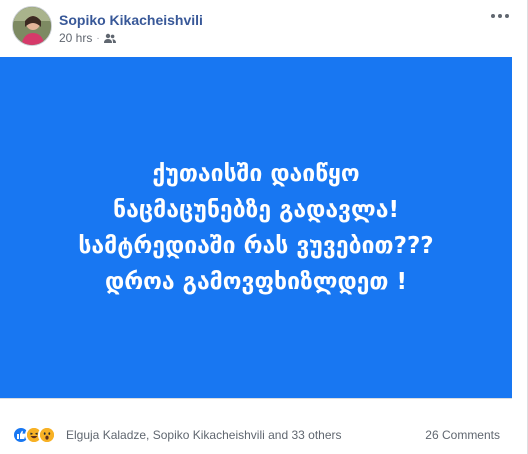 This screenshot has height=454, width=528. I want to click on author-name: Sopiko Kikacheishvili, so click(131, 20).